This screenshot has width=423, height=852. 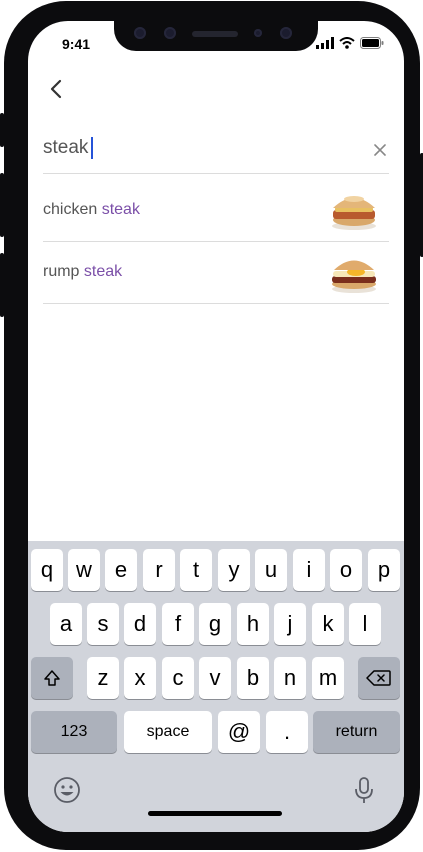 What do you see at coordinates (140, 33) in the screenshot?
I see `front-camera` at bounding box center [140, 33].